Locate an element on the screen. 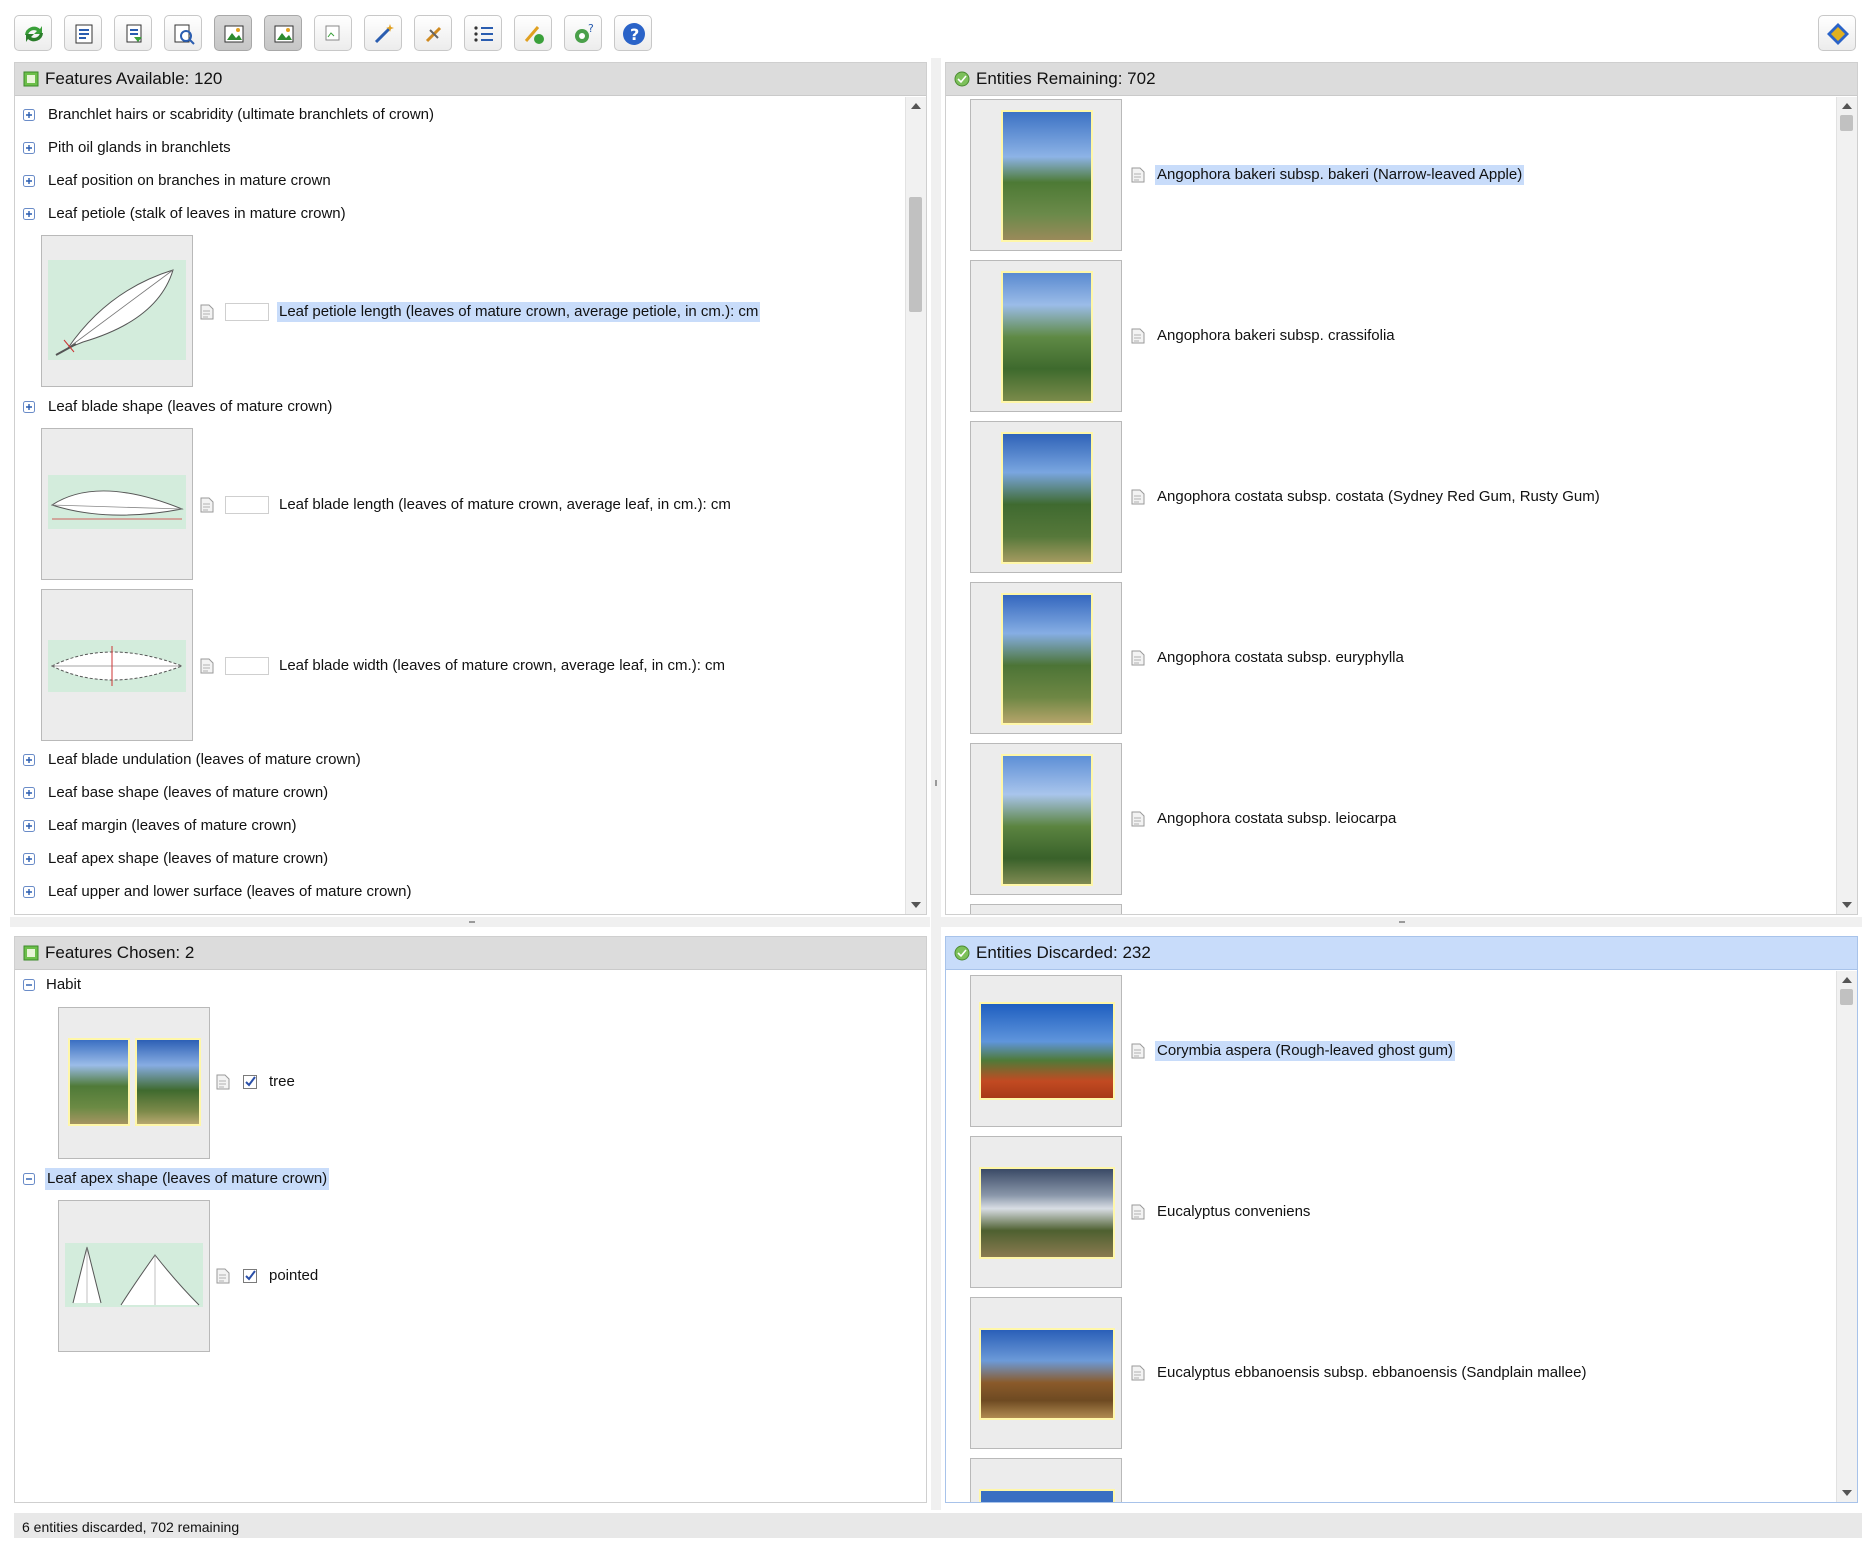 The image size is (1862, 1541). entity-label: Angophora bakeri subsp. crassifolia is located at coordinates (1276, 336).